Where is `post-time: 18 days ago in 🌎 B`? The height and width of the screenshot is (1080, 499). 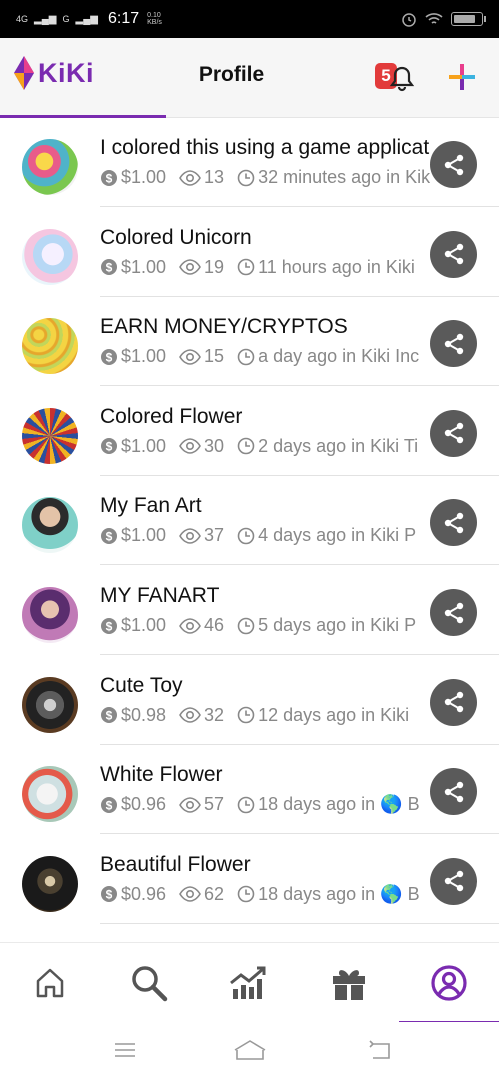 post-time: 18 days ago in 🌎 B is located at coordinates (328, 804).